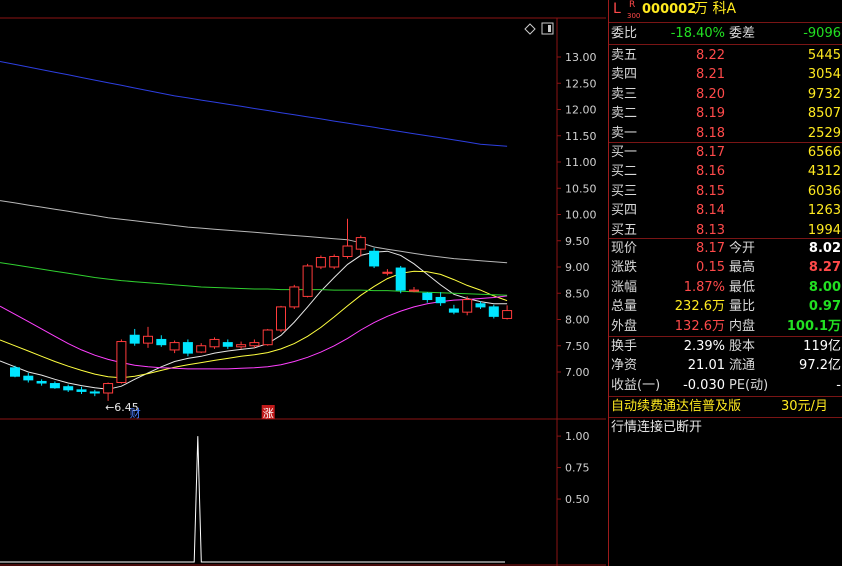 The width and height of the screenshot is (842, 566). I want to click on stat-row: 净资 21.01 流通 97.2亿, so click(725, 365).